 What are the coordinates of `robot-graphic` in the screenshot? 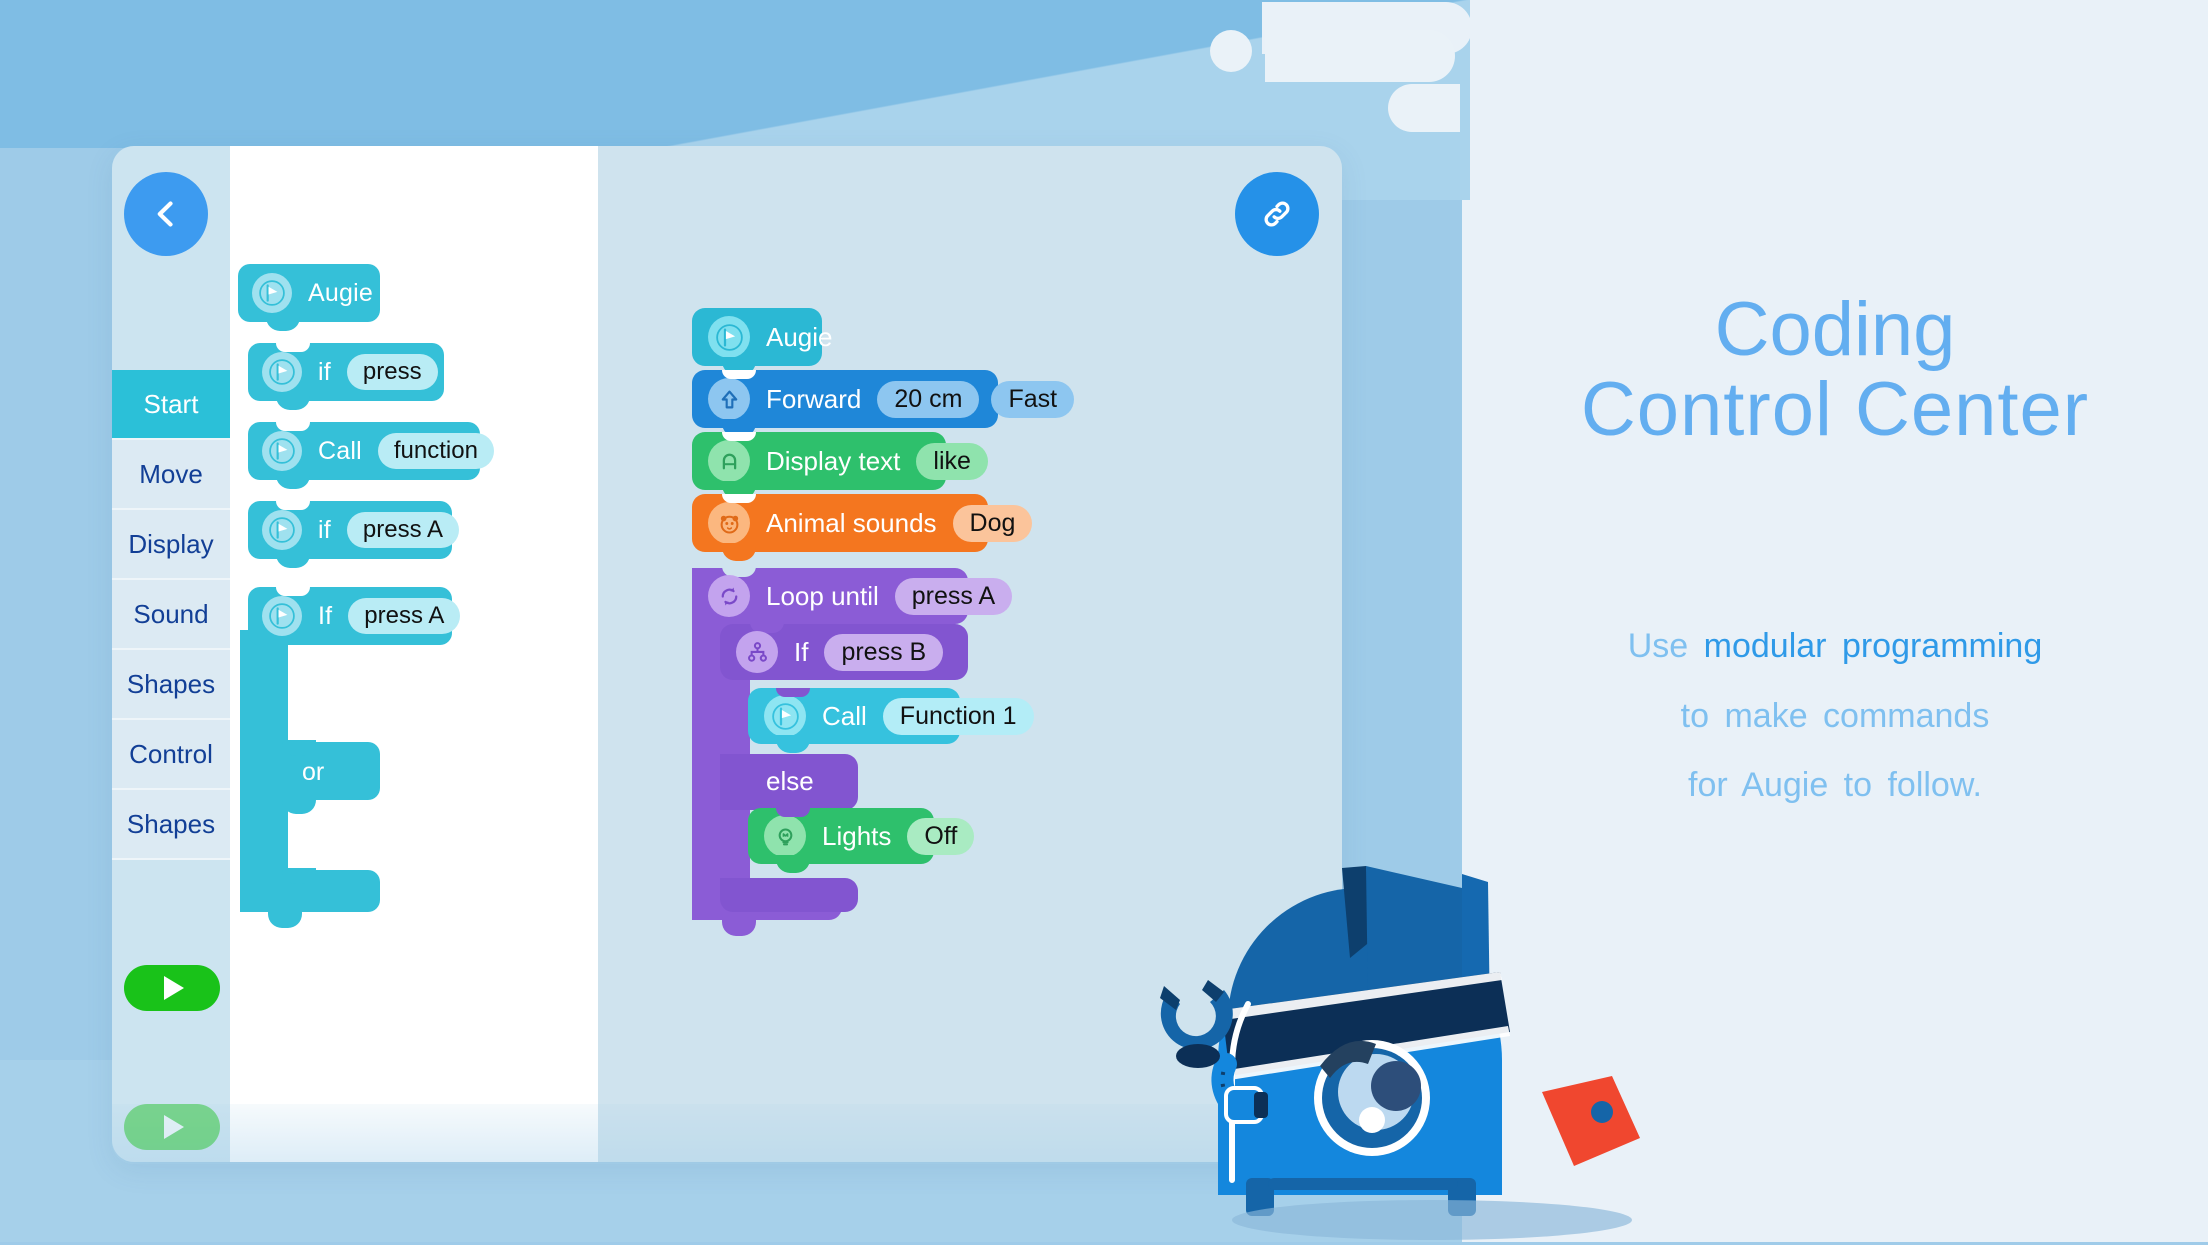 It's located at (1400, 1041).